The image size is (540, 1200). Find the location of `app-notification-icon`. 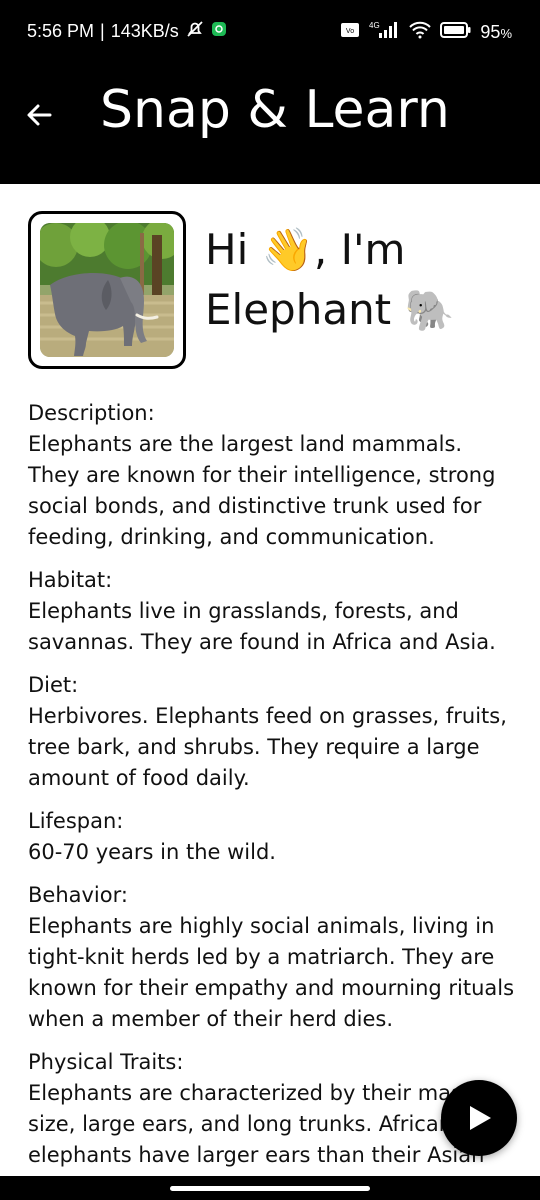

app-notification-icon is located at coordinates (219, 31).